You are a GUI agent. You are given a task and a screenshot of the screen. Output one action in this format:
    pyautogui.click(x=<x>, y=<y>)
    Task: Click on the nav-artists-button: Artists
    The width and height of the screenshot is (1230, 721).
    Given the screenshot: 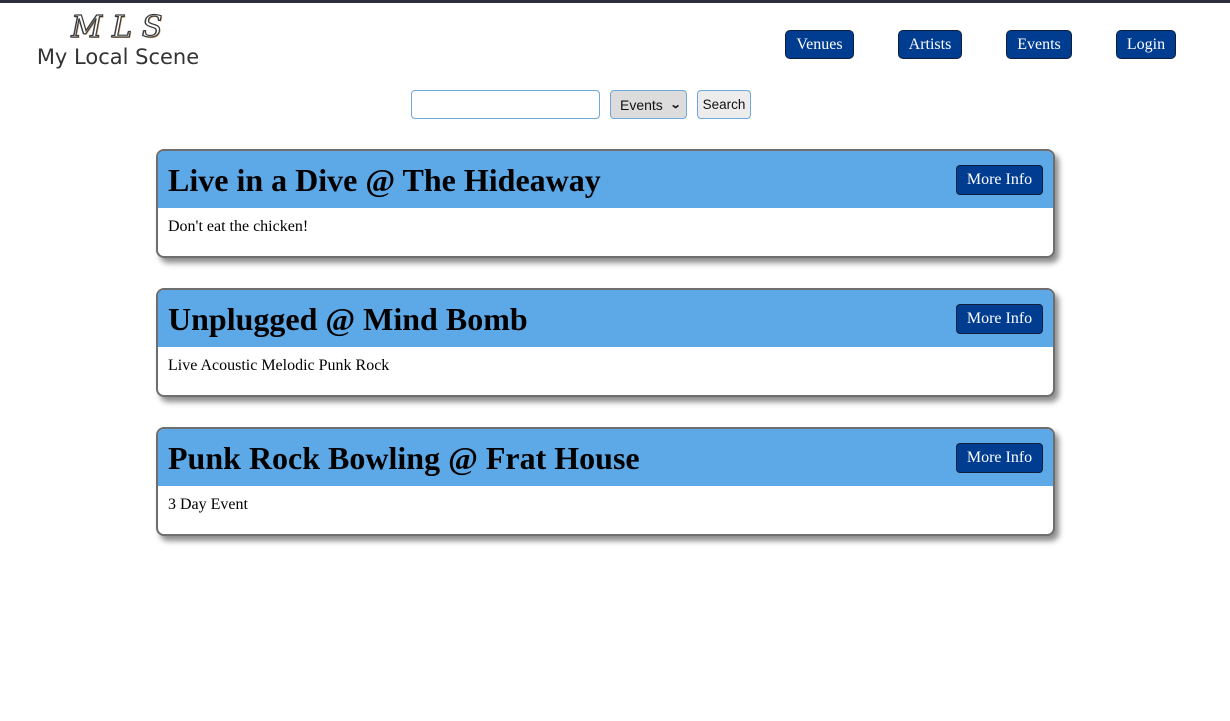 What is the action you would take?
    pyautogui.click(x=930, y=44)
    